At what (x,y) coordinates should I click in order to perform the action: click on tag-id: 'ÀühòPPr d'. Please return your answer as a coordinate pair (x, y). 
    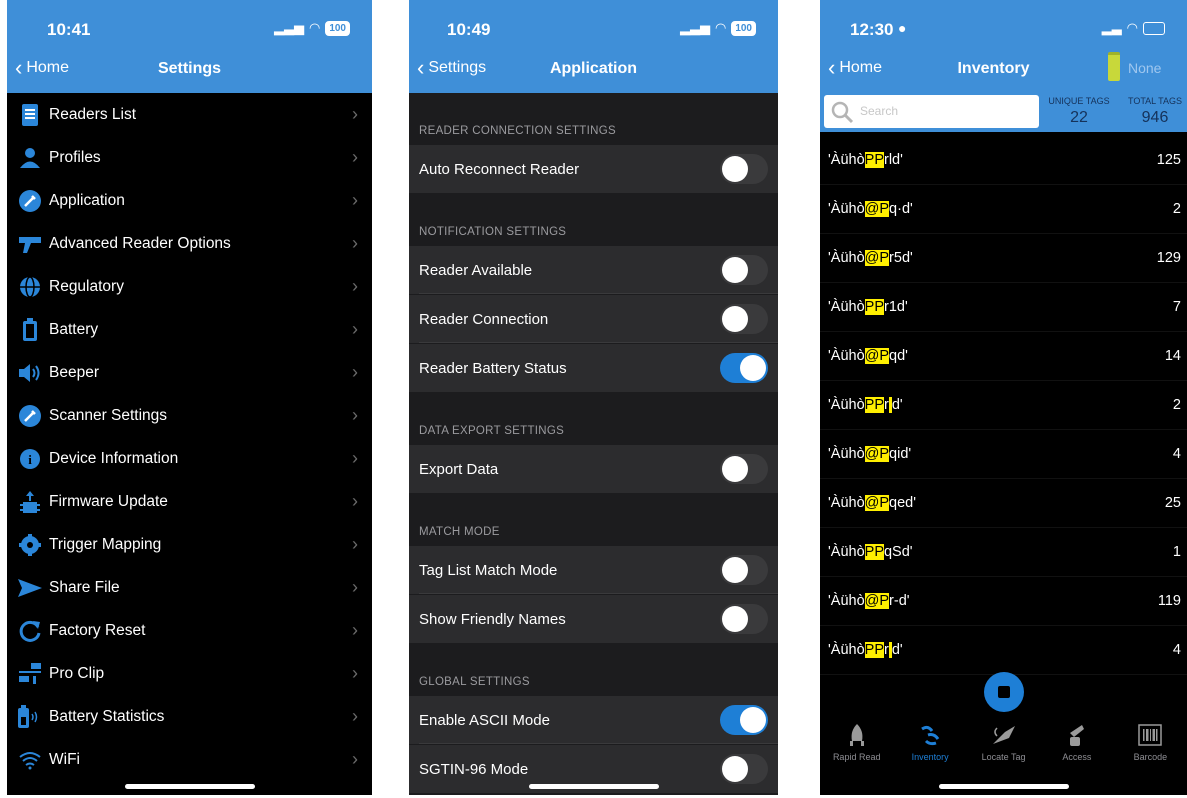
    Looking at the image, I should click on (865, 404).